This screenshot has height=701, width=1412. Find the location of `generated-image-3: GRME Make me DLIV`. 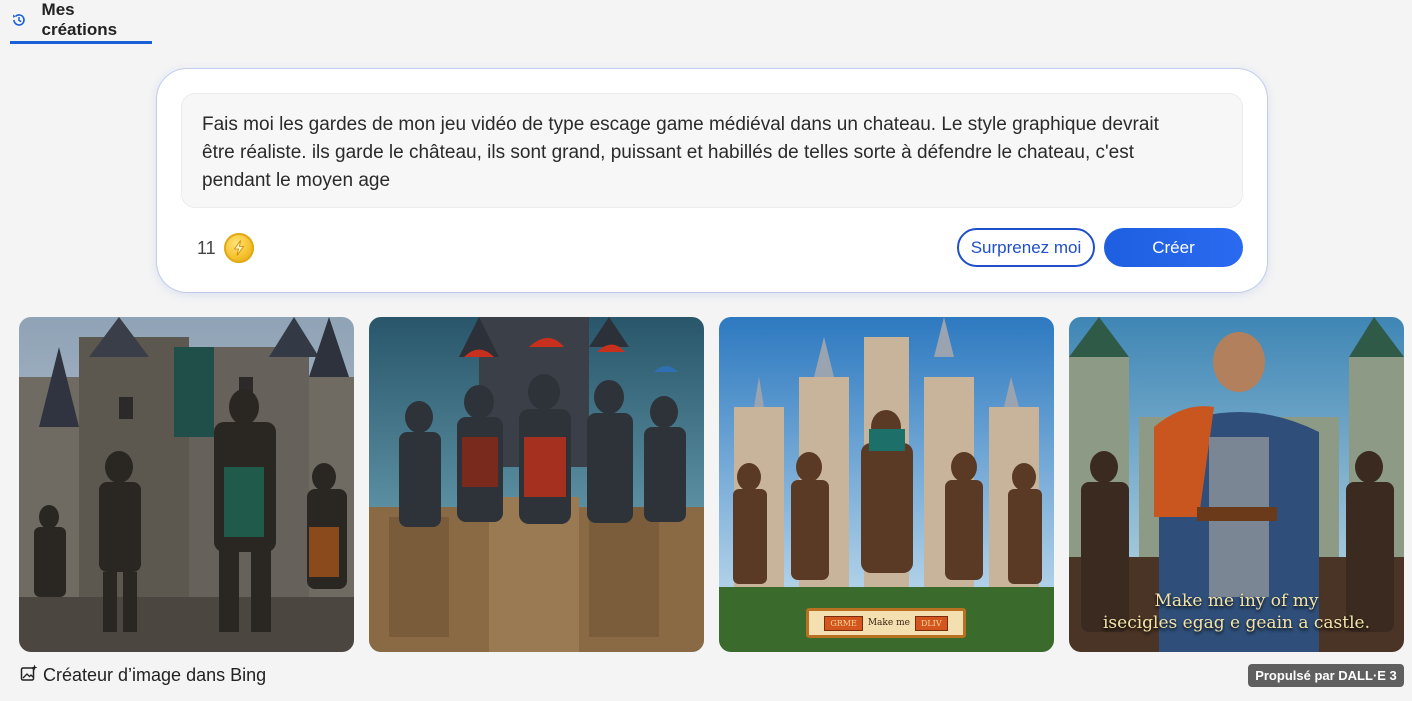

generated-image-3: GRME Make me DLIV is located at coordinates (886, 484).